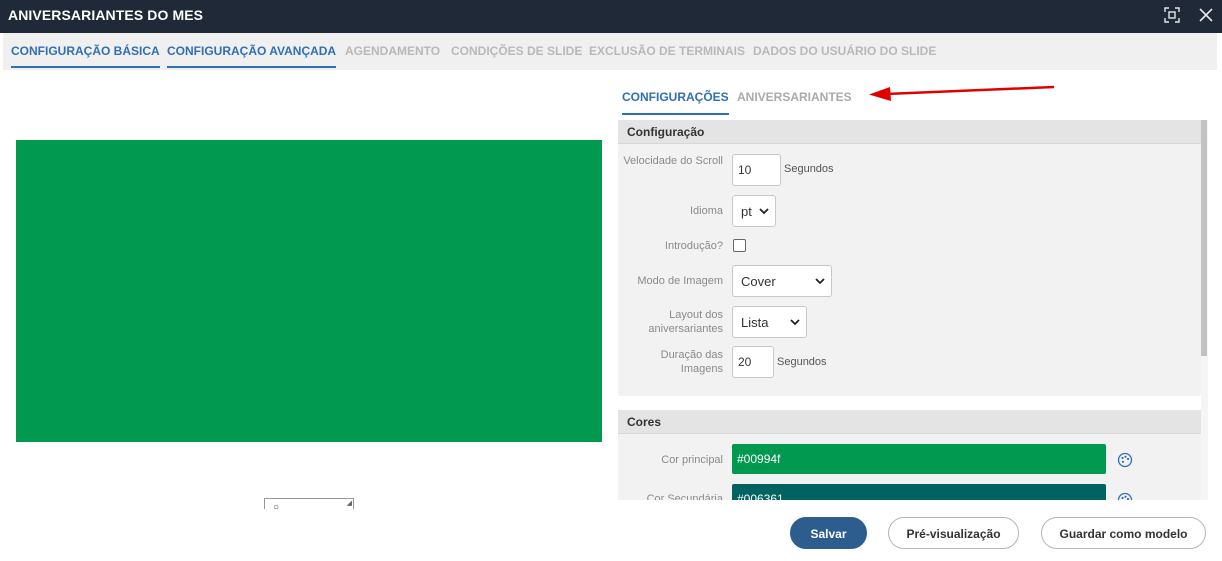 Image resolution: width=1222 pixels, height=561 pixels. Describe the element at coordinates (769, 322) in the screenshot. I see `layout-select: Lista` at that location.